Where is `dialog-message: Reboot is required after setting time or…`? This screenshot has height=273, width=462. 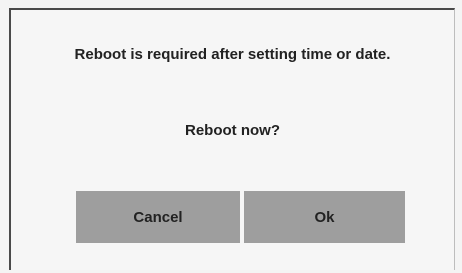
dialog-message: Reboot is required after setting time or… is located at coordinates (232, 54).